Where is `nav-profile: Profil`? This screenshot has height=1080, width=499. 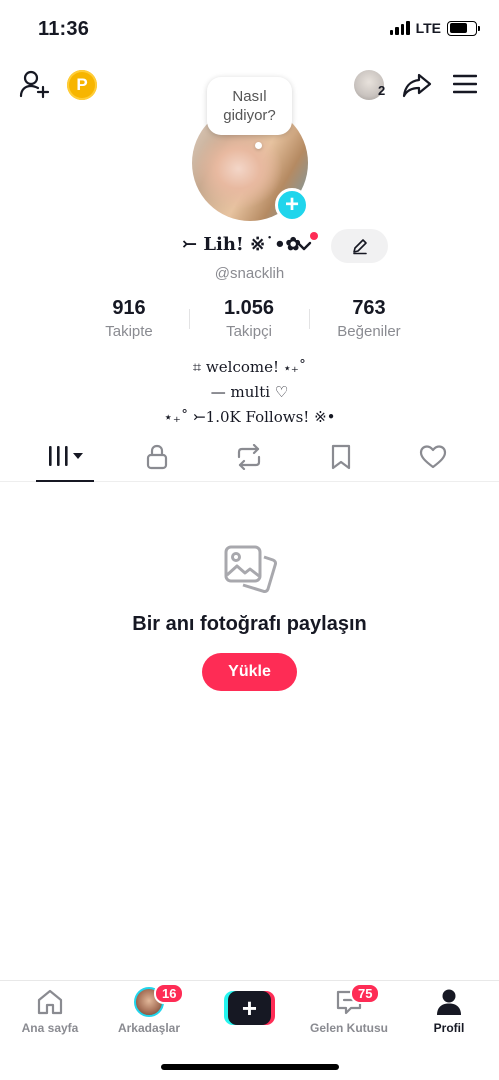
nav-profile: Profil is located at coordinates (449, 1011).